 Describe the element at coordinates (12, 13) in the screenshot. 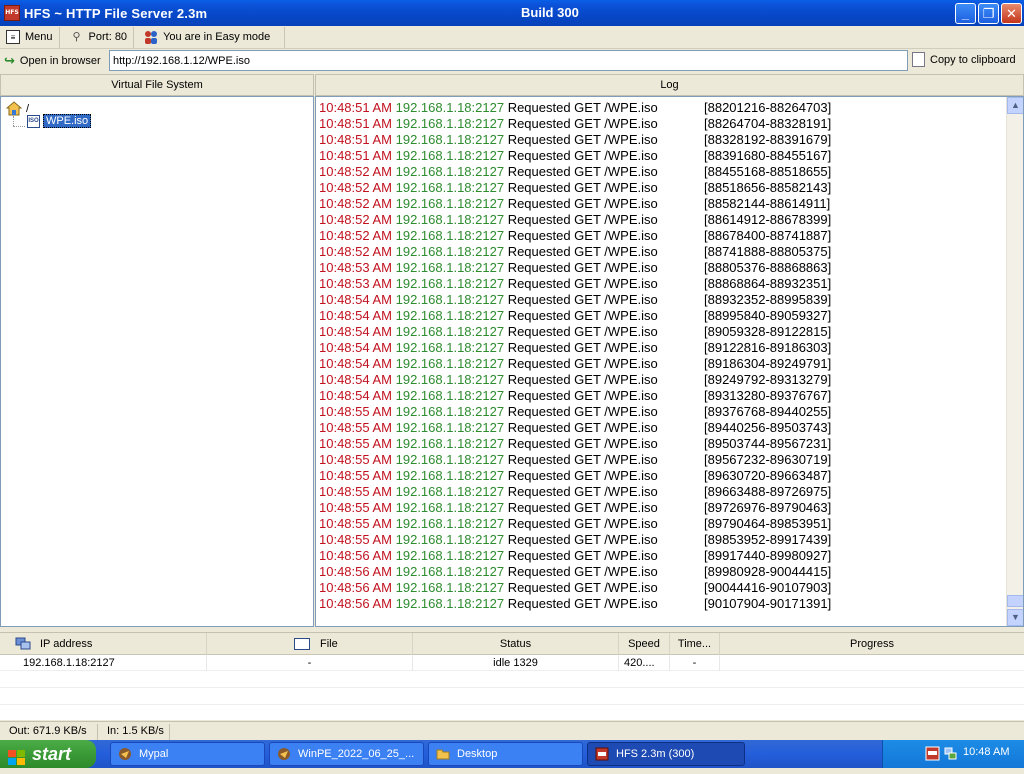

I see `hfs-app-icon: HFS` at that location.